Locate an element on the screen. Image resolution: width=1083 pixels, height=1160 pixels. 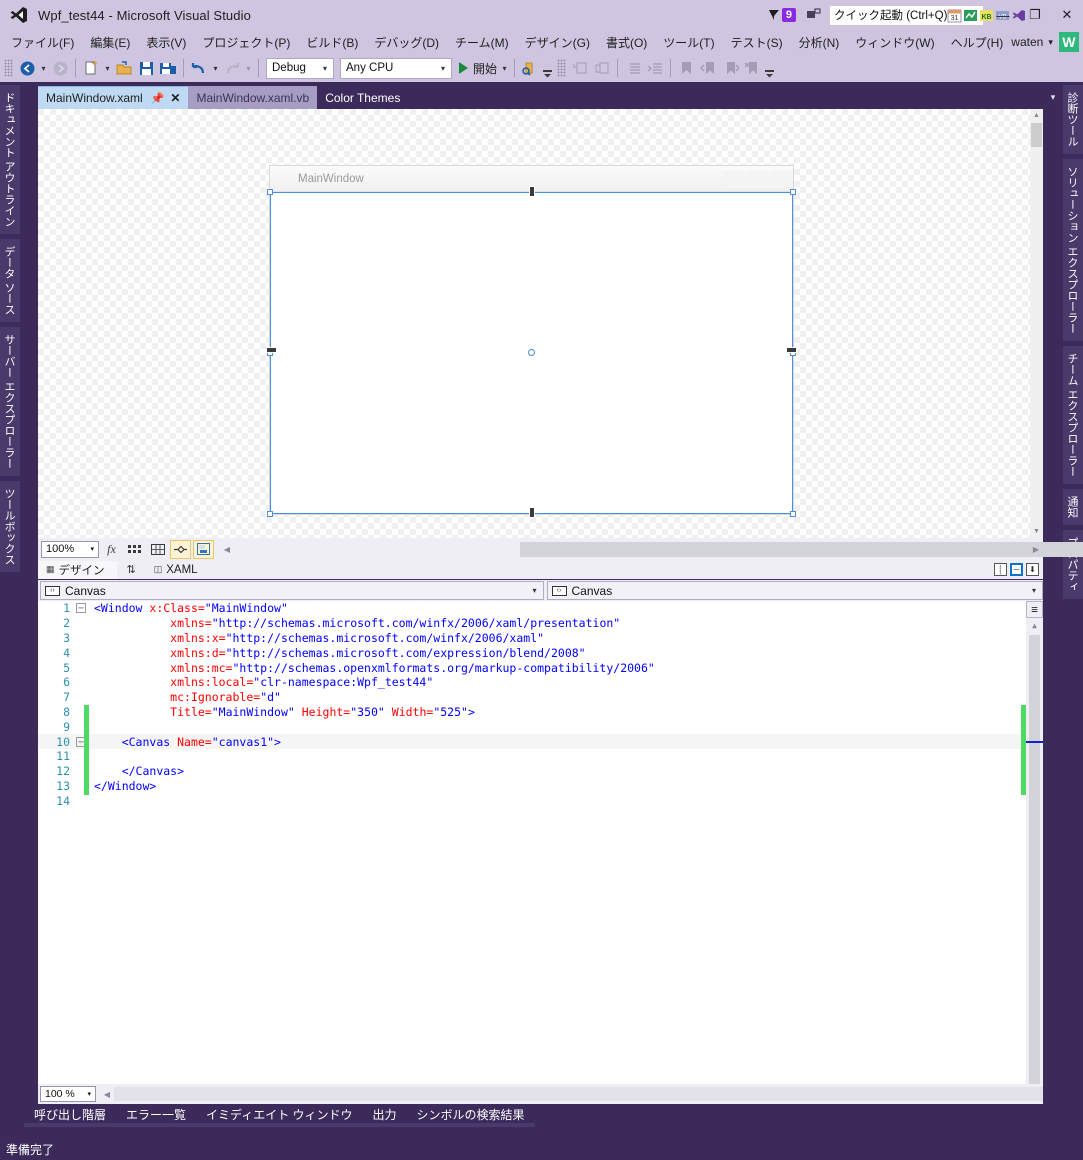
bottom-tab-symbol-results: シンボルの検索結果 is located at coordinates (470, 1115).